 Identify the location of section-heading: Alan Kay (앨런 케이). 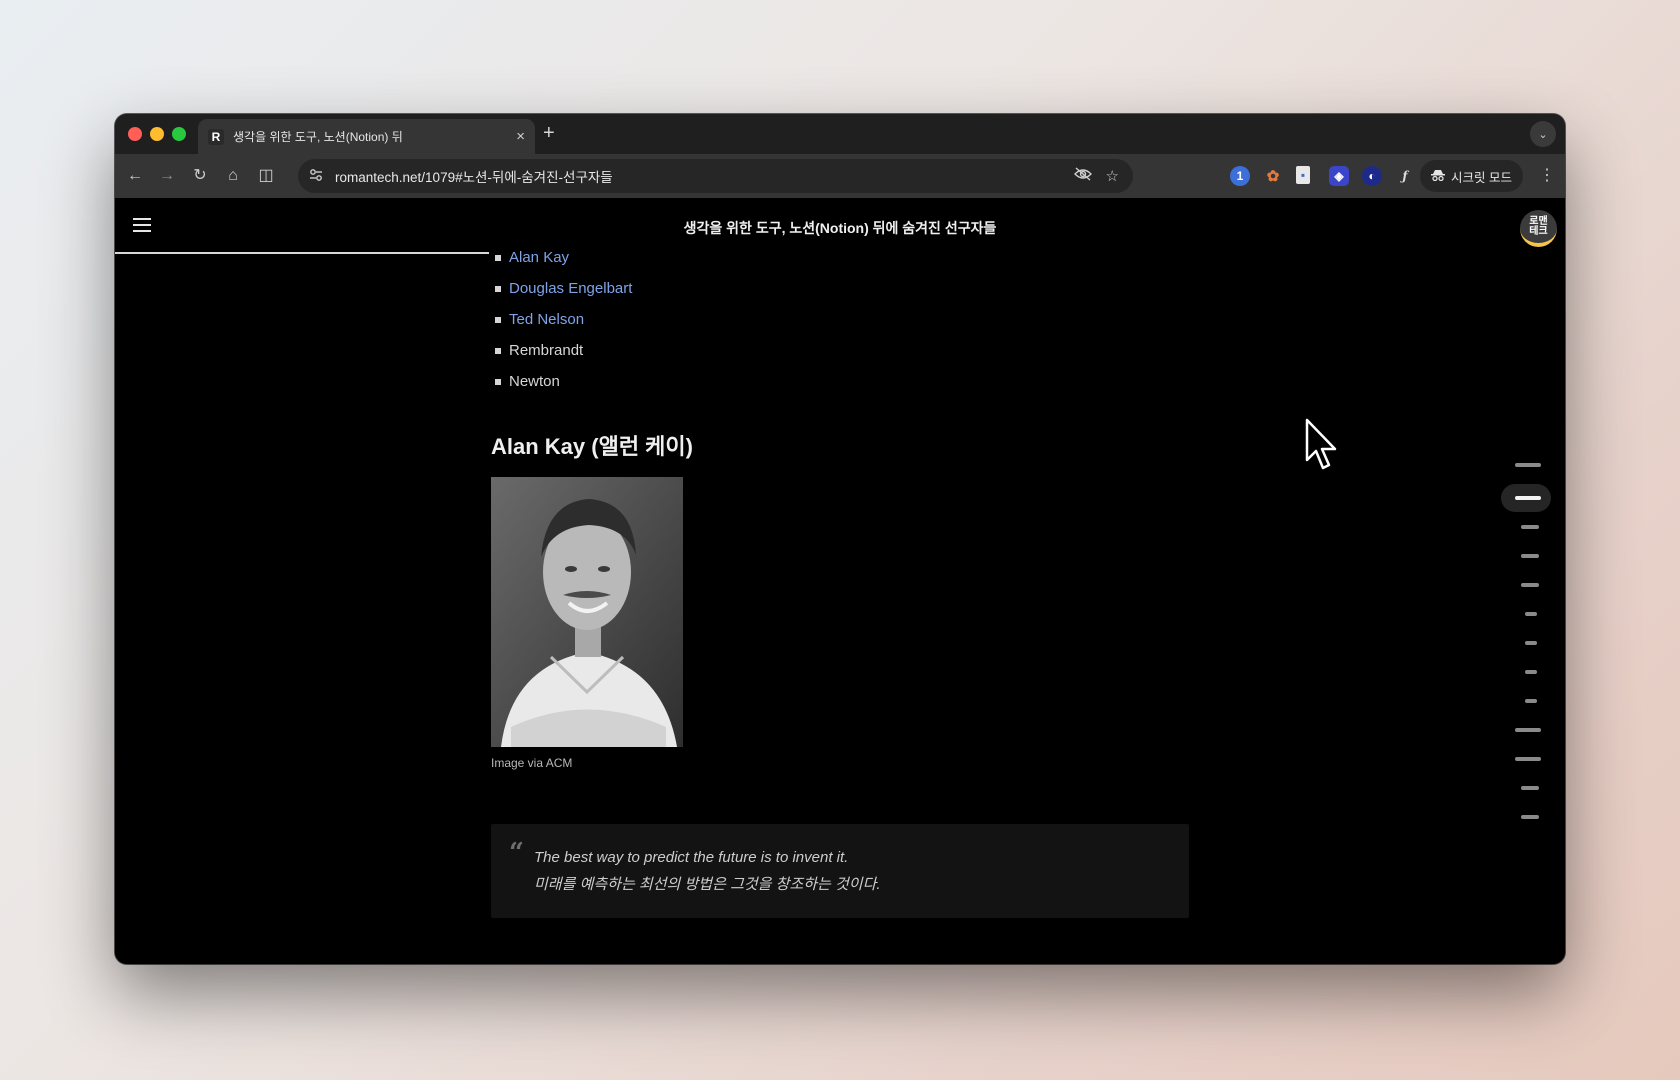
(592, 446).